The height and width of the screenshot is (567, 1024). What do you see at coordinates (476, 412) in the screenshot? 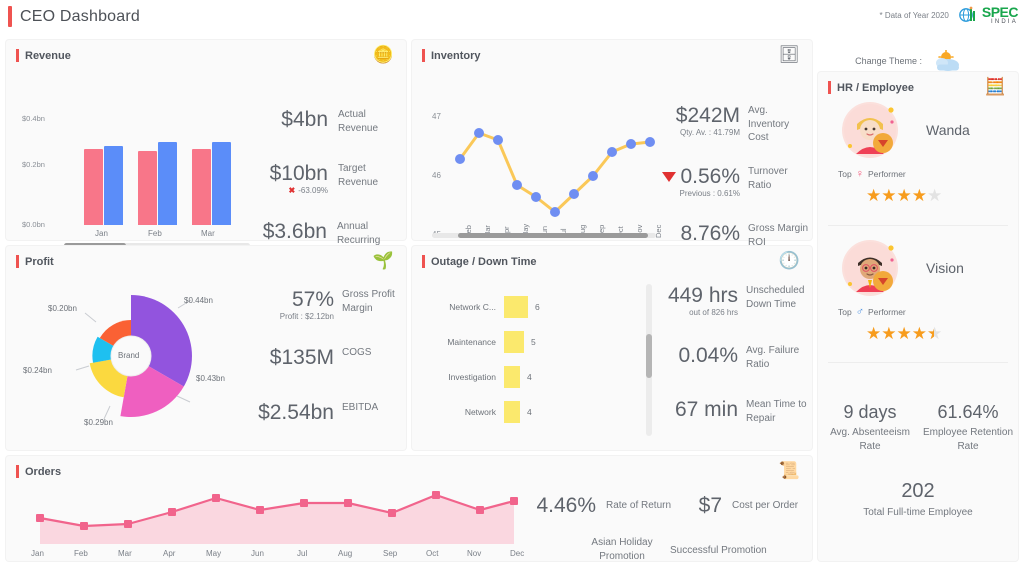
I see `outage-row-3: Network 4` at bounding box center [476, 412].